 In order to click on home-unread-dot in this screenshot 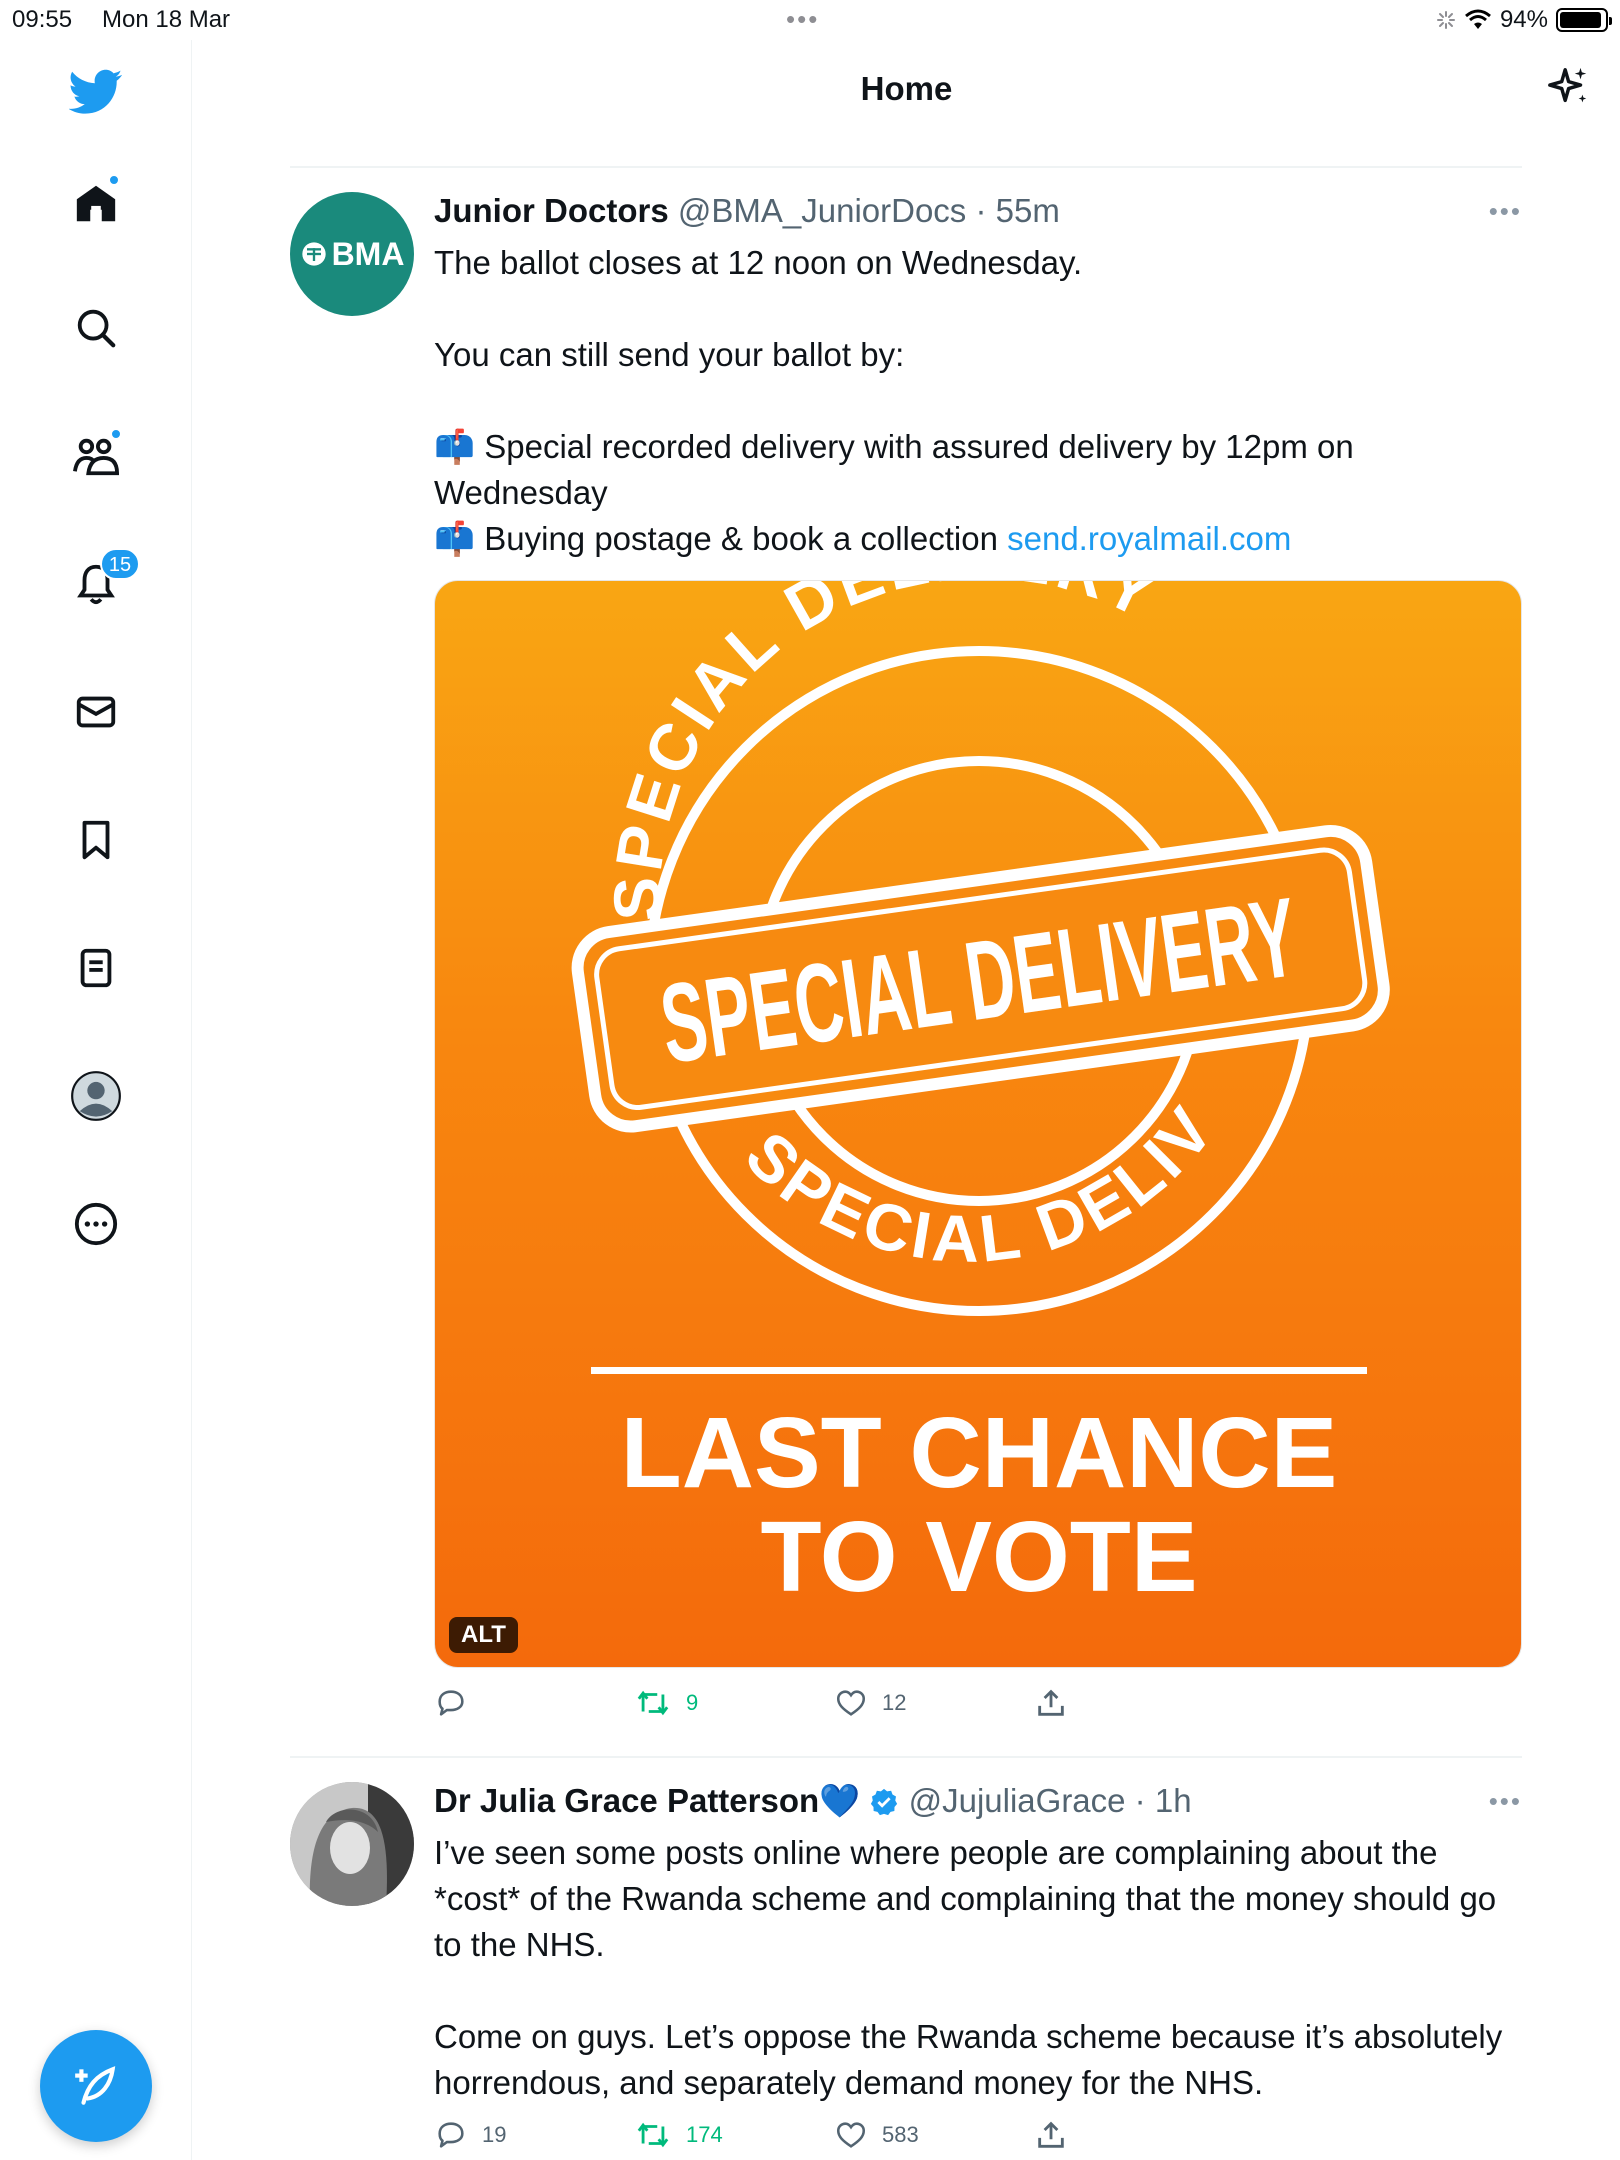, I will do `click(114, 180)`.